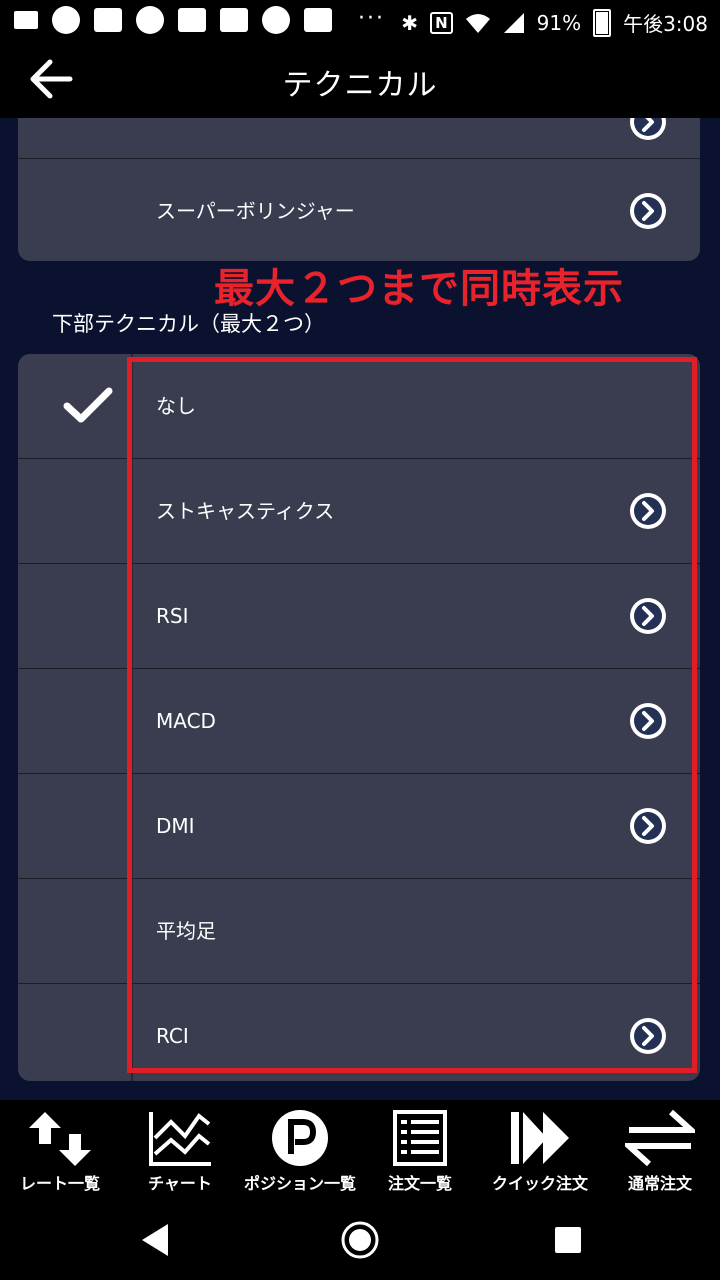  What do you see at coordinates (540, 1138) in the screenshot?
I see `fast-forward-icon` at bounding box center [540, 1138].